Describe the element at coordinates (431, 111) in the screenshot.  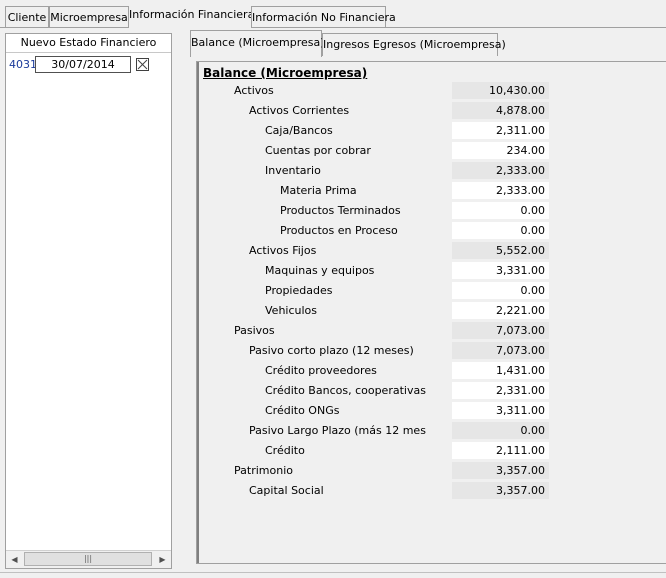
I see `balance-row: Activos Corrientes 4,878.00` at that location.